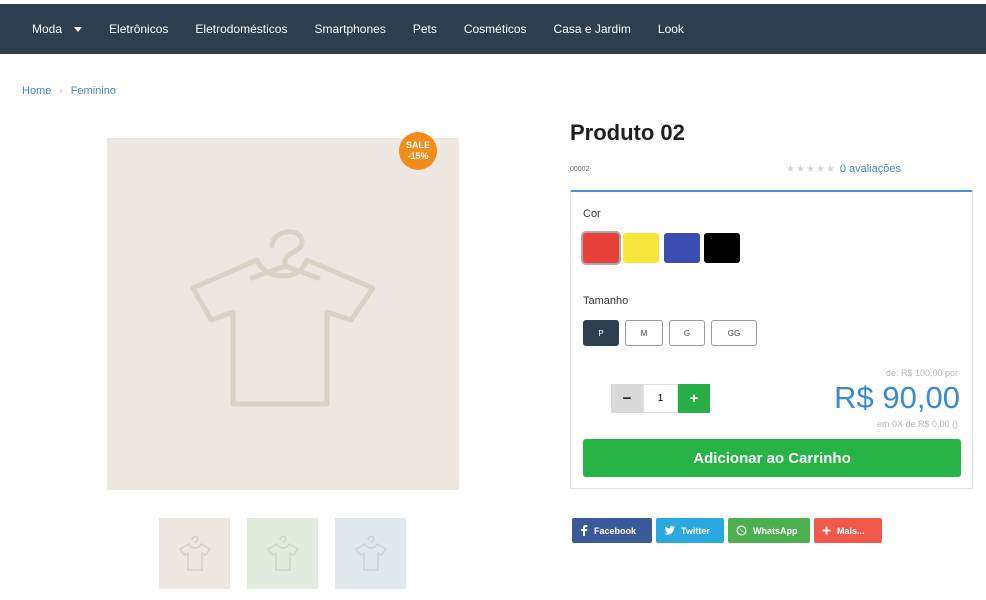 The width and height of the screenshot is (986, 600). I want to click on nav-item-look: Look, so click(671, 29).